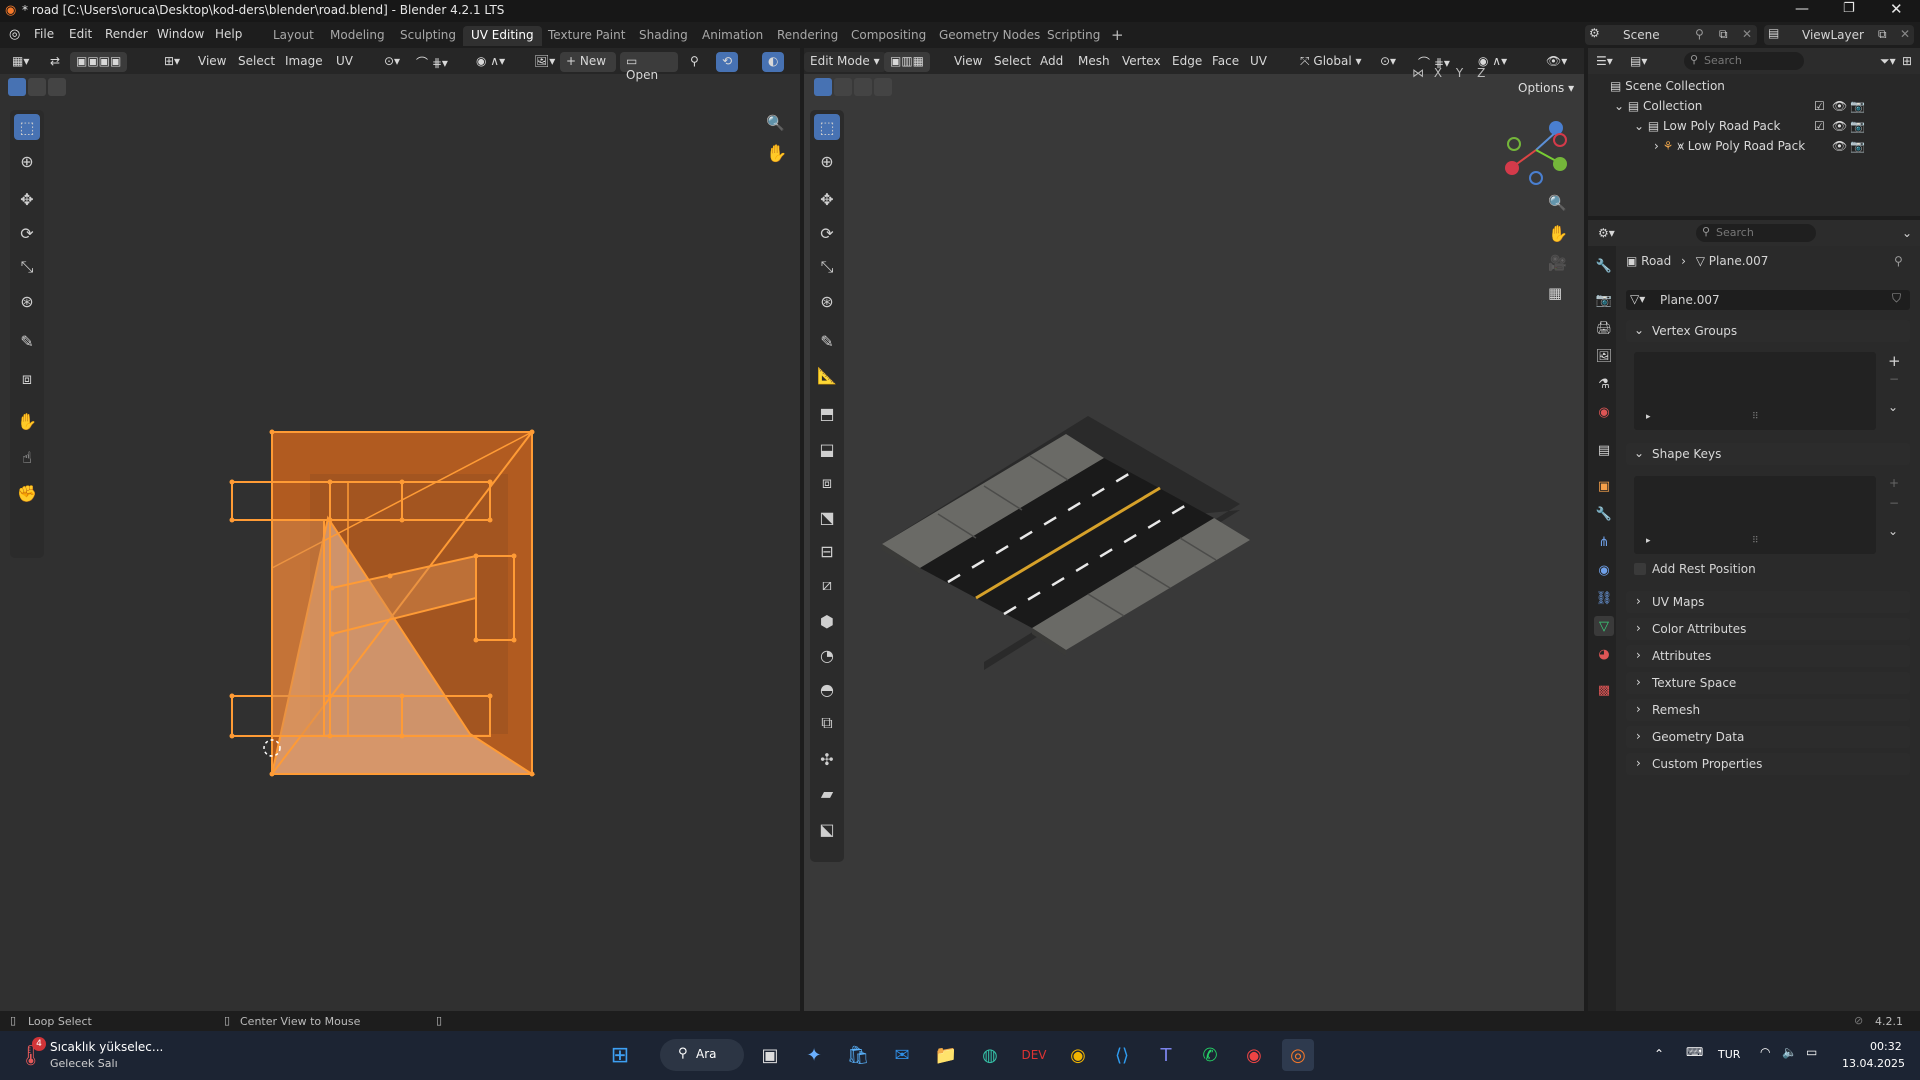 Image resolution: width=1920 pixels, height=1080 pixels. What do you see at coordinates (1604, 690) in the screenshot?
I see `texture-tab-icon: ▩` at bounding box center [1604, 690].